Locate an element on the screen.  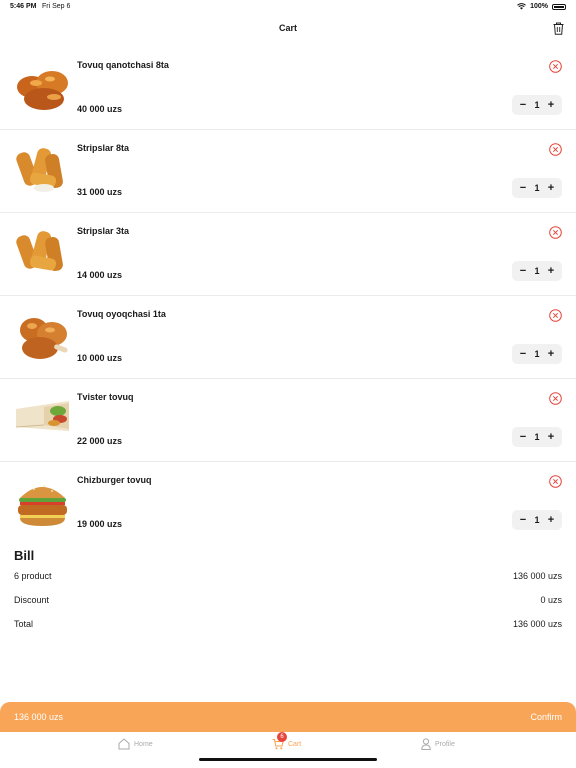
bill-row-label: 6 product is located at coordinates (33, 576).